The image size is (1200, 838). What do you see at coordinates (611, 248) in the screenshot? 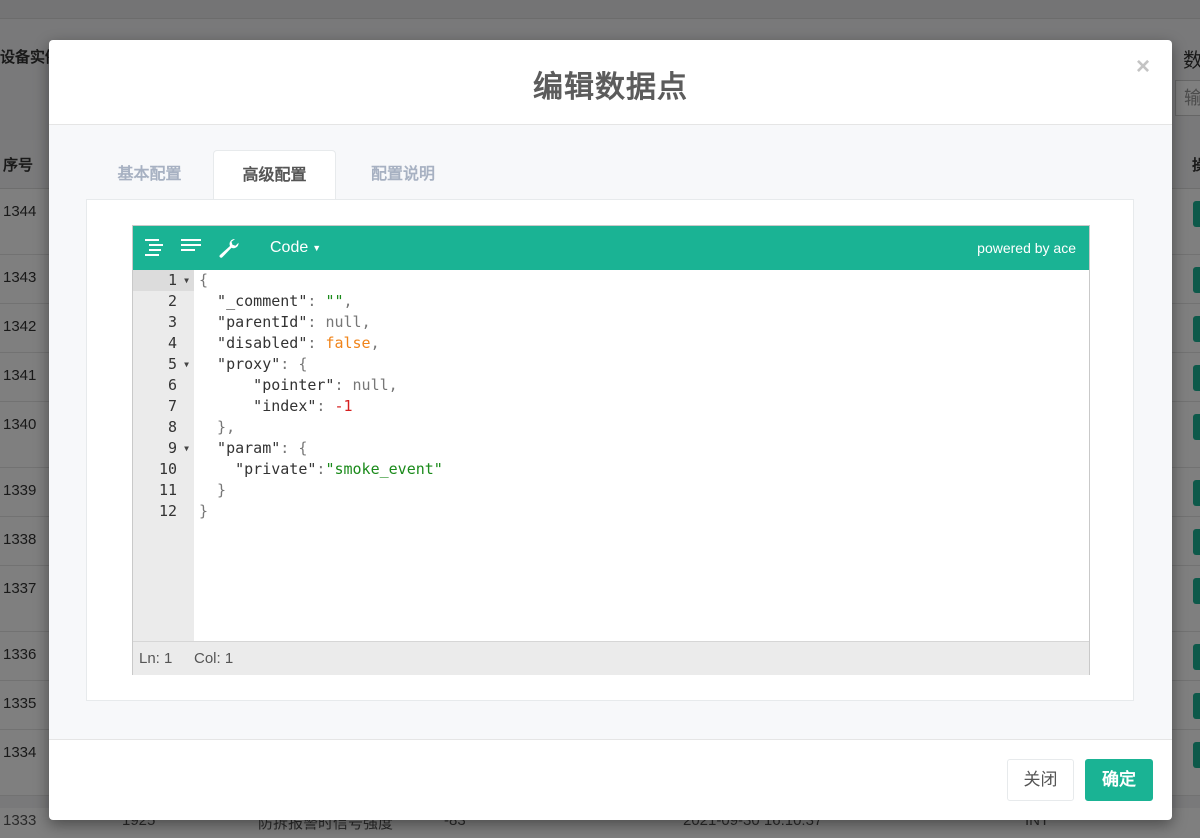
I see `editor-toolbar: Code ▼ powered by ace` at bounding box center [611, 248].